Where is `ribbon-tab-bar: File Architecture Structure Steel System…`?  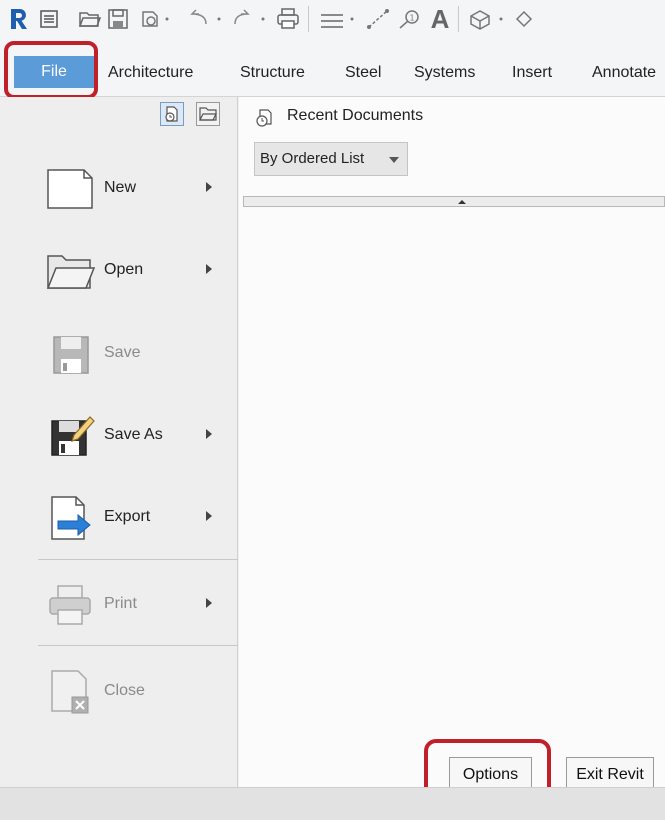 ribbon-tab-bar: File Architecture Structure Steel System… is located at coordinates (332, 70).